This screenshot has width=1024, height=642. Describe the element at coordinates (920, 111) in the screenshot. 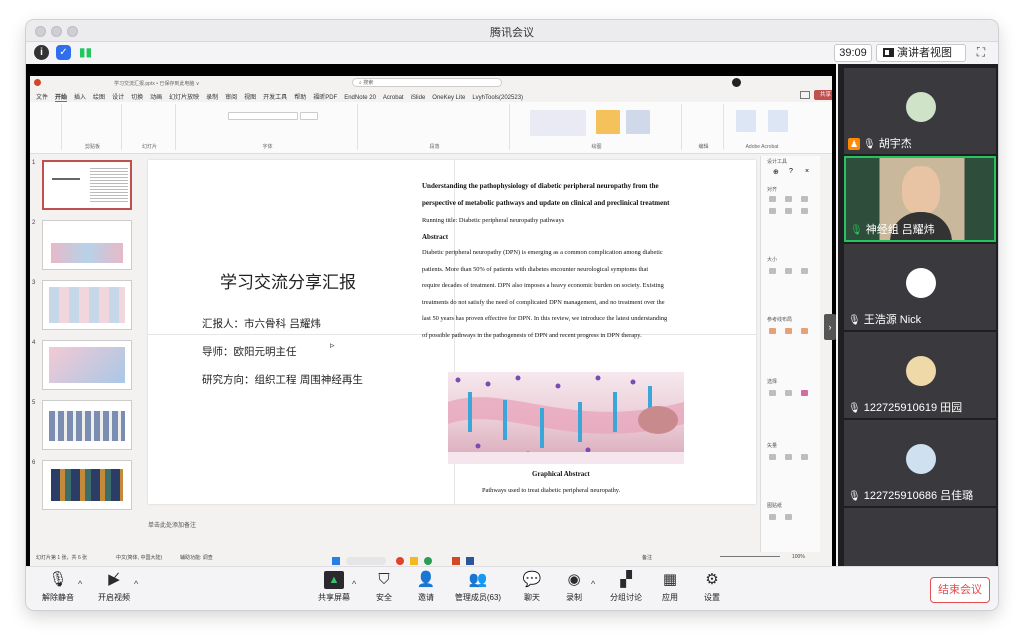

I see `participant-tile: ♟ 🎙 胡宇杰` at that location.